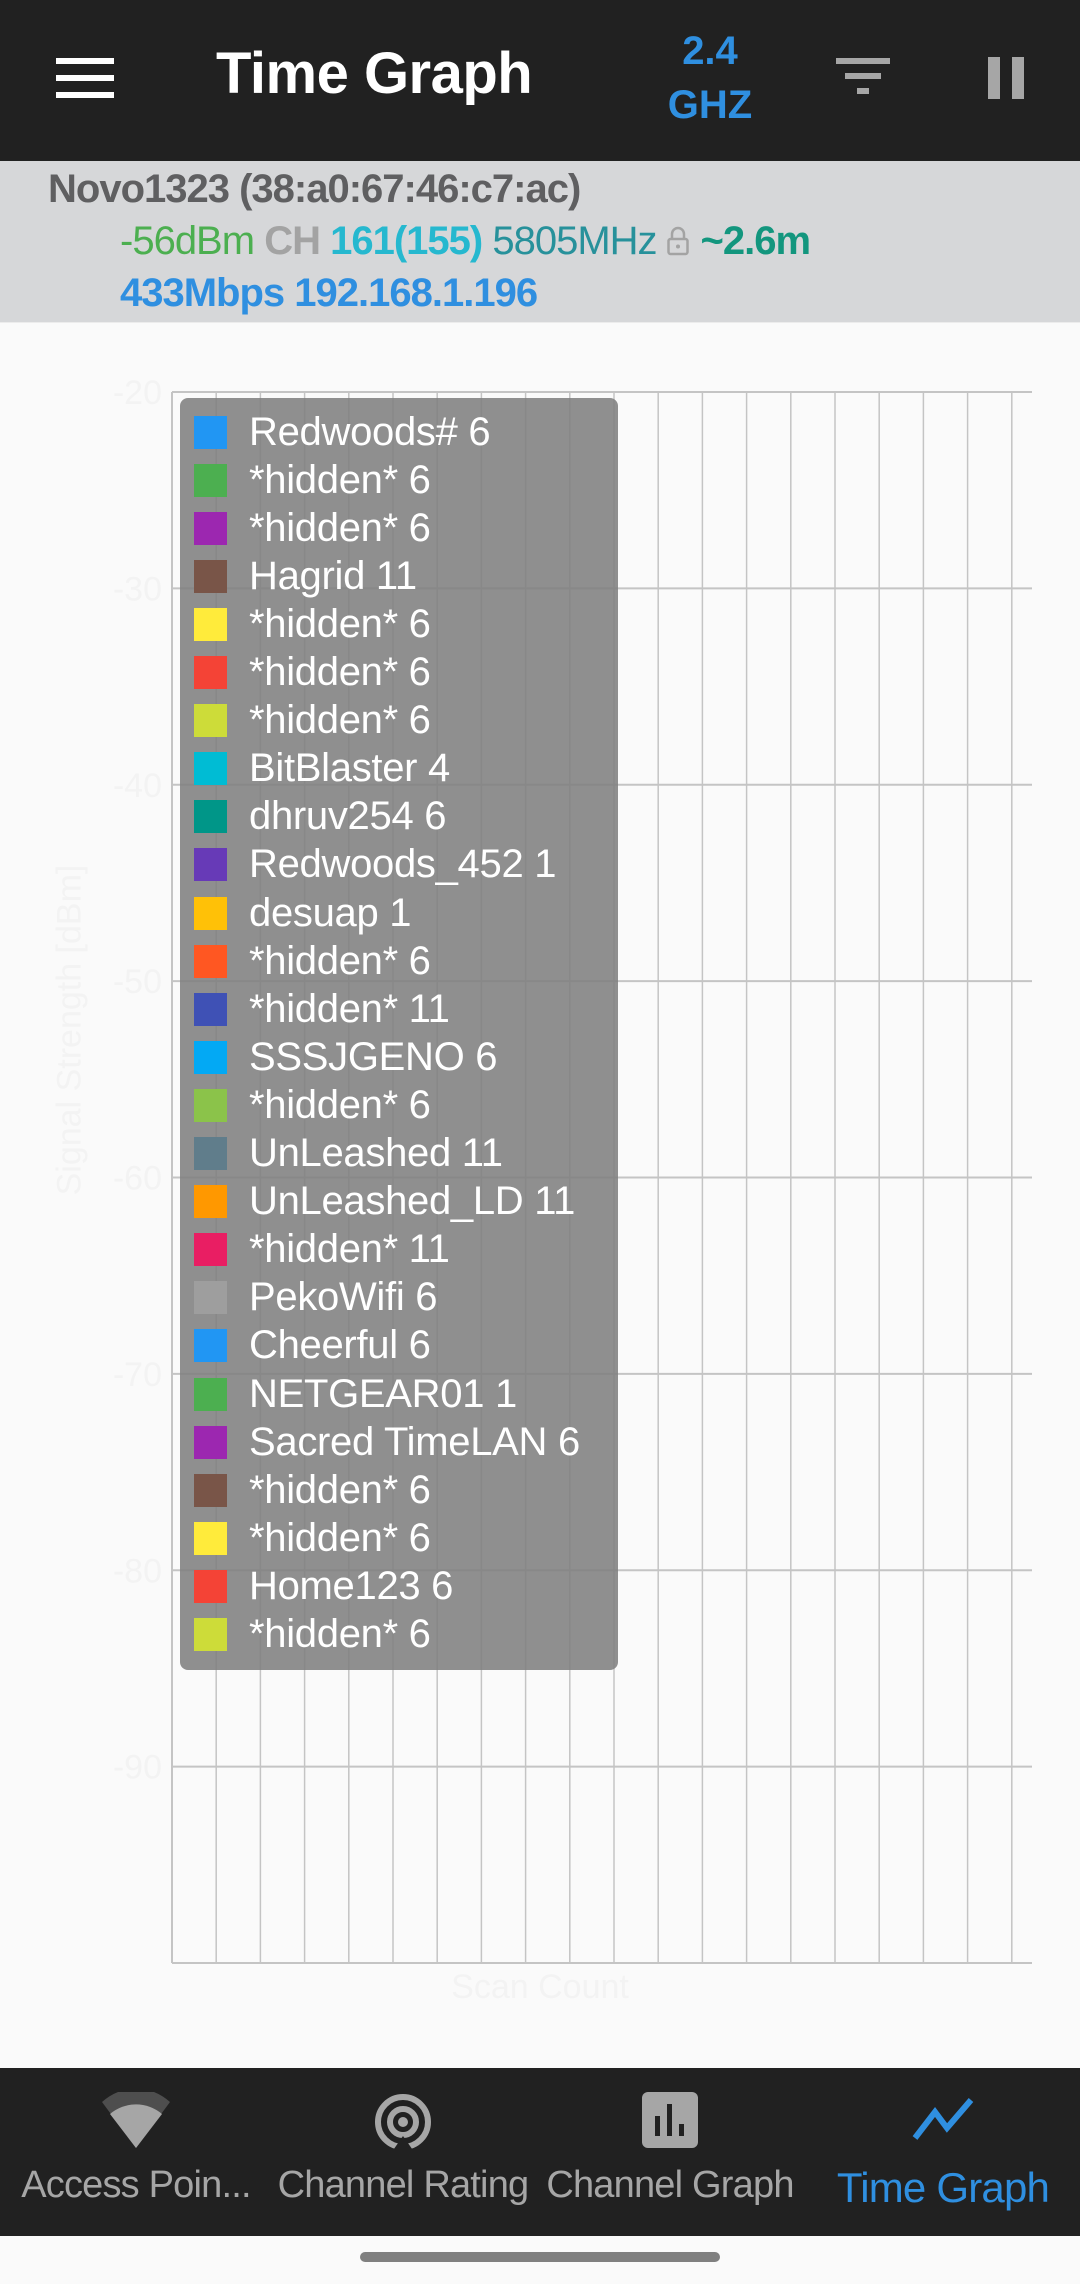 The image size is (1080, 2284). I want to click on menu-icon, so click(85, 78).